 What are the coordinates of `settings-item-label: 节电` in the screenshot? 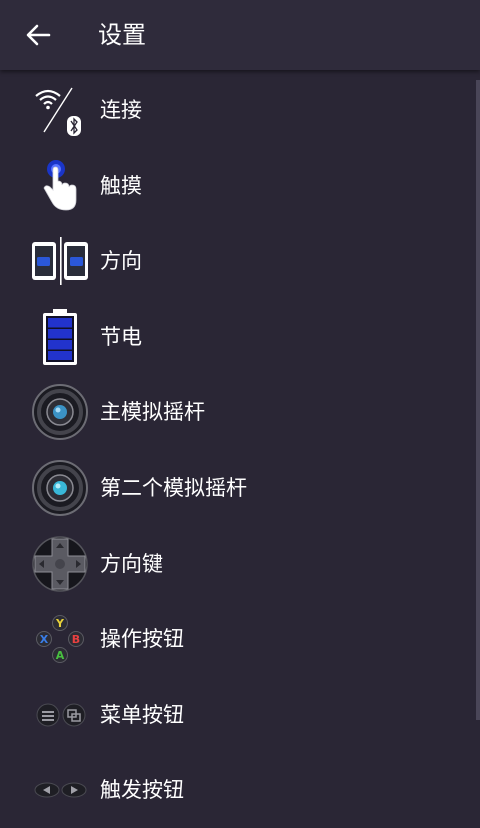 It's located at (121, 336).